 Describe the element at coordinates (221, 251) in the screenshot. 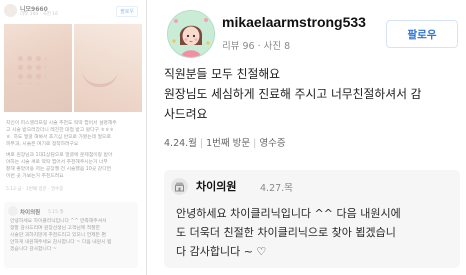

I see `reply-line: 다 감사합니다 ~ ♡` at that location.